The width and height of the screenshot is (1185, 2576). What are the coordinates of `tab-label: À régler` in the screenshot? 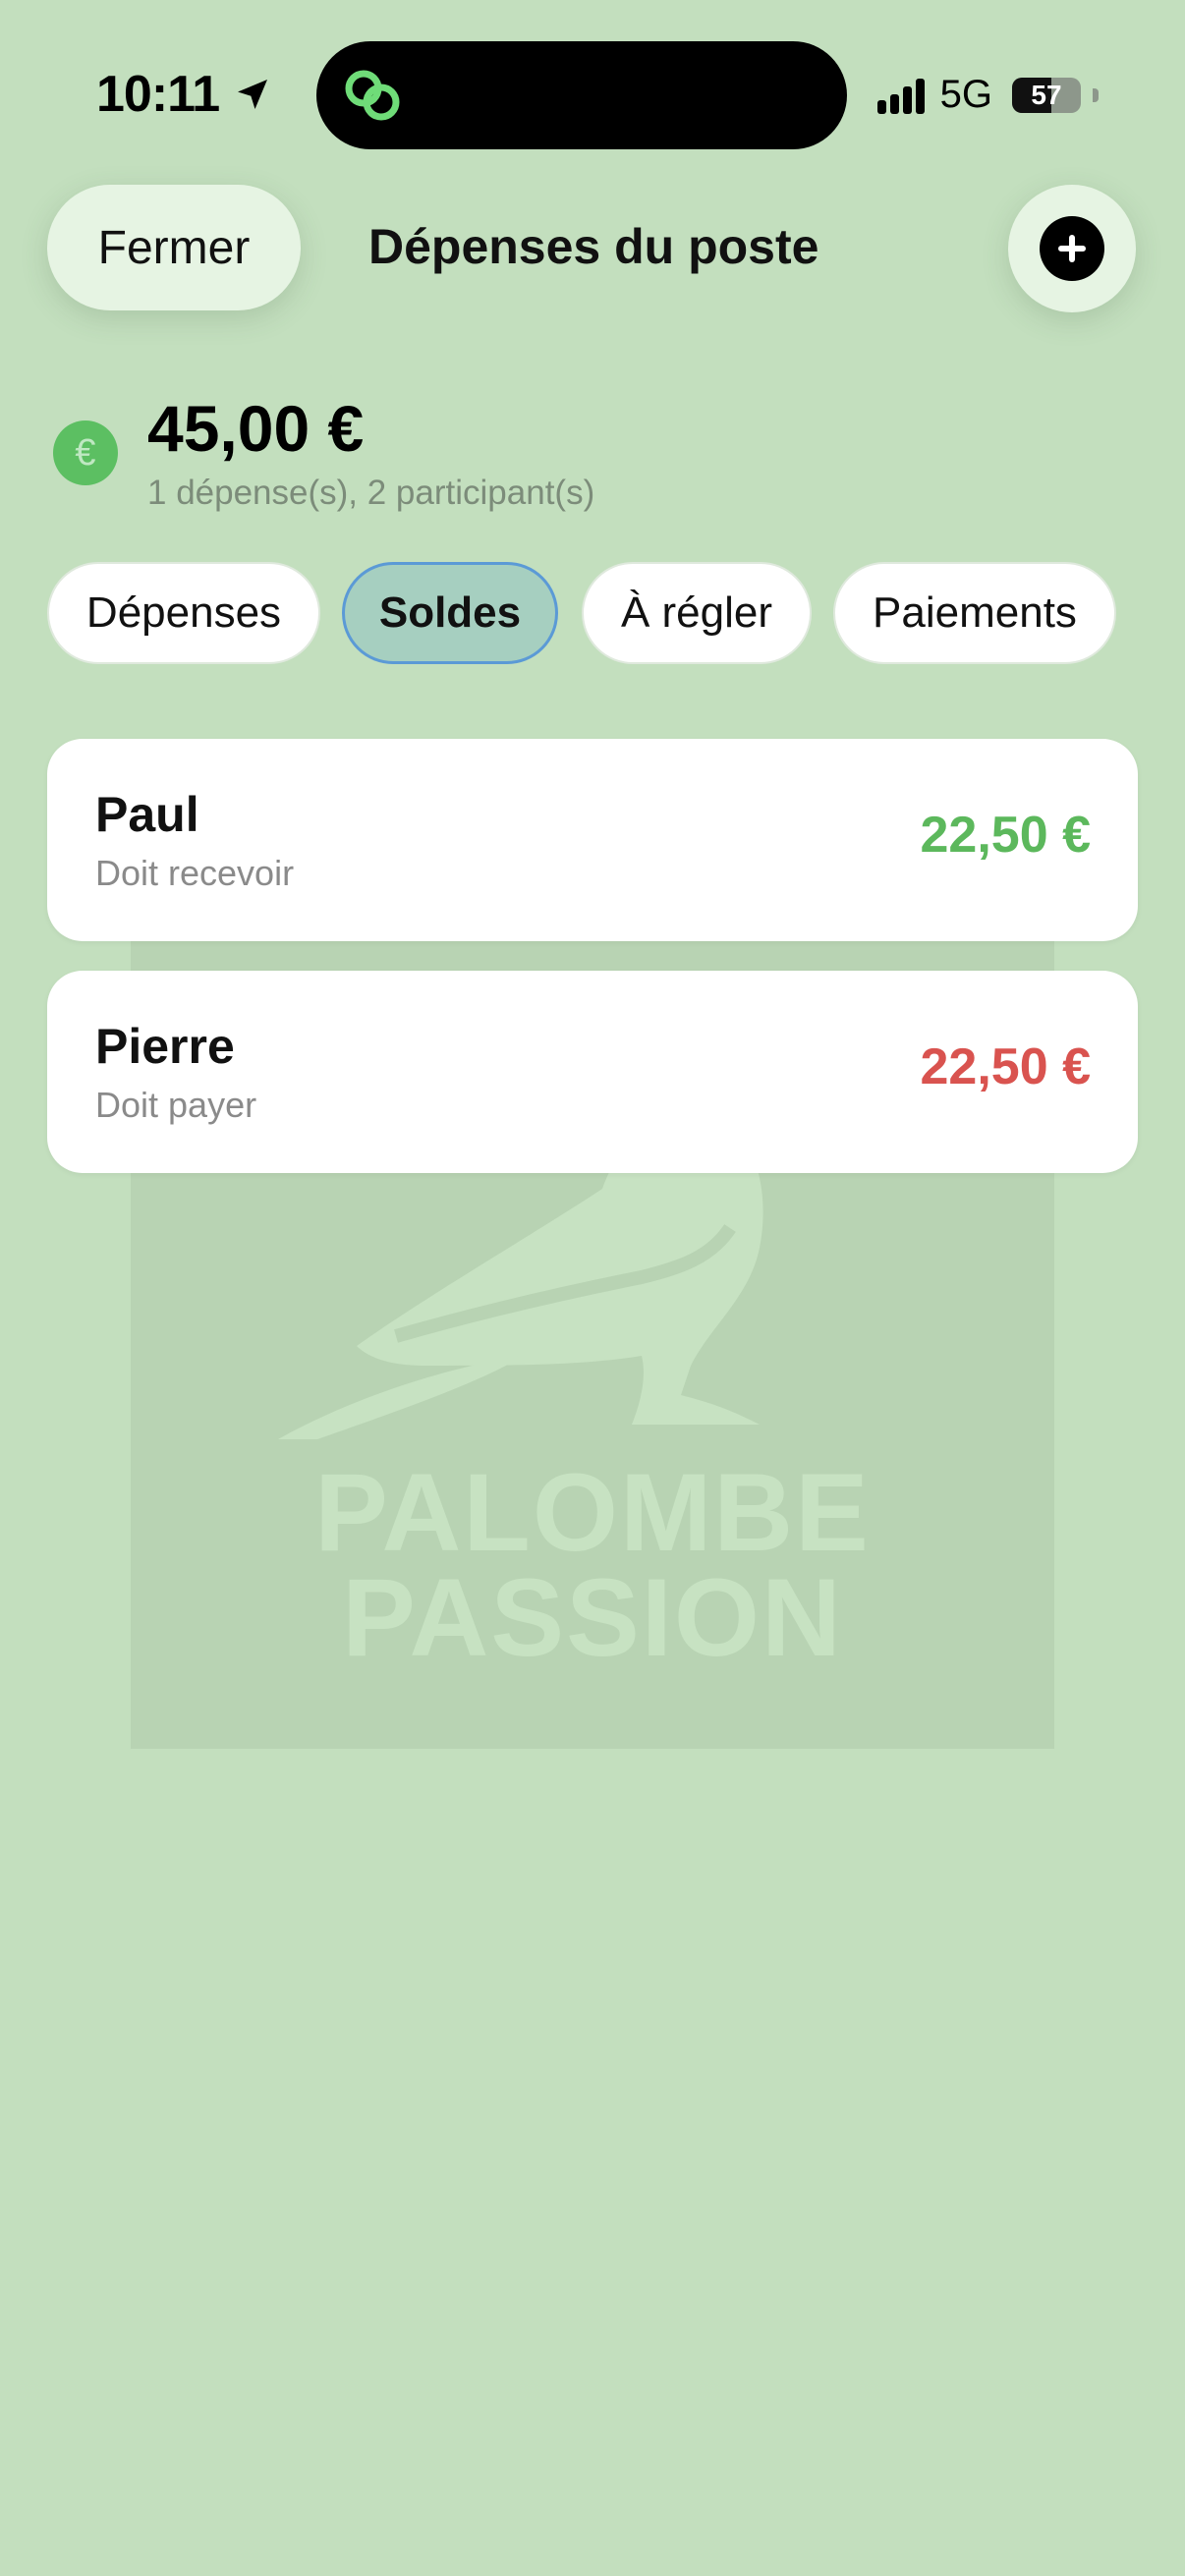 It's located at (697, 612).